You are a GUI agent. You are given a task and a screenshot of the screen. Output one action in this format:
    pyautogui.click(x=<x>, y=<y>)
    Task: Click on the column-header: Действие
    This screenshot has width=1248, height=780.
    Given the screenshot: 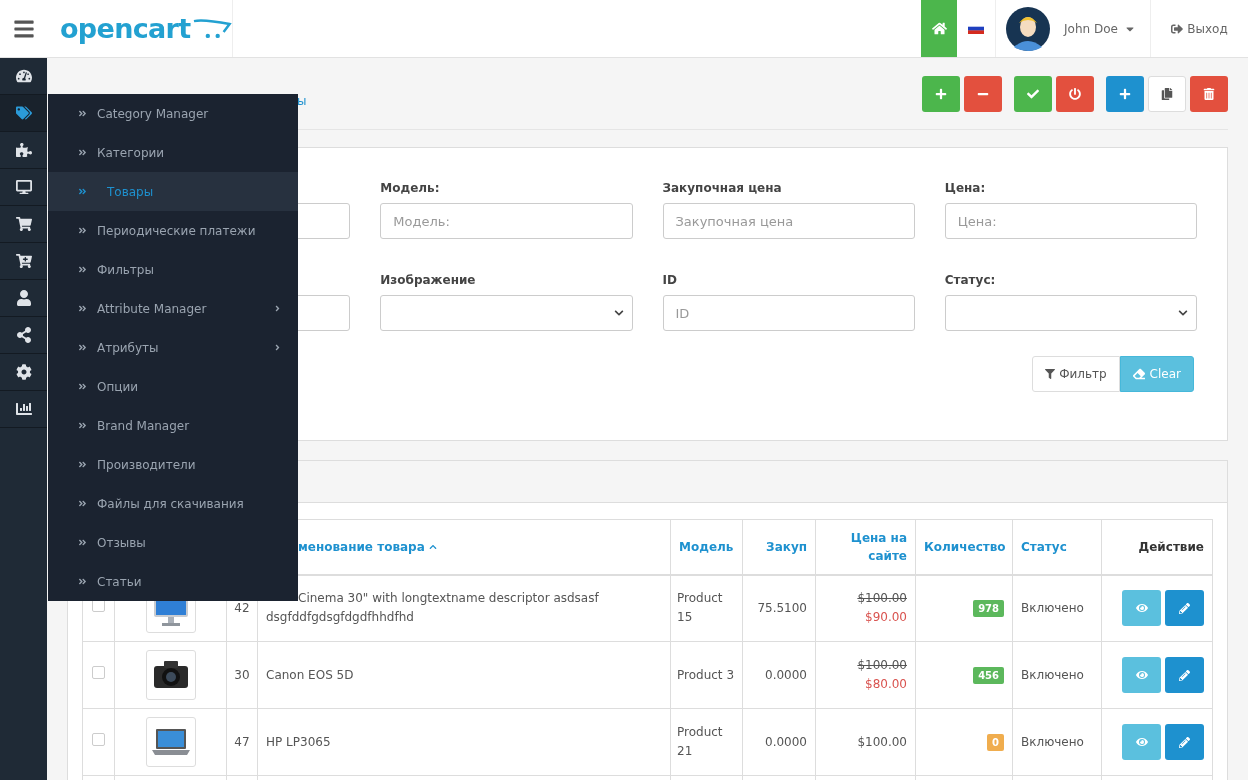 What is the action you would take?
    pyautogui.click(x=1171, y=546)
    